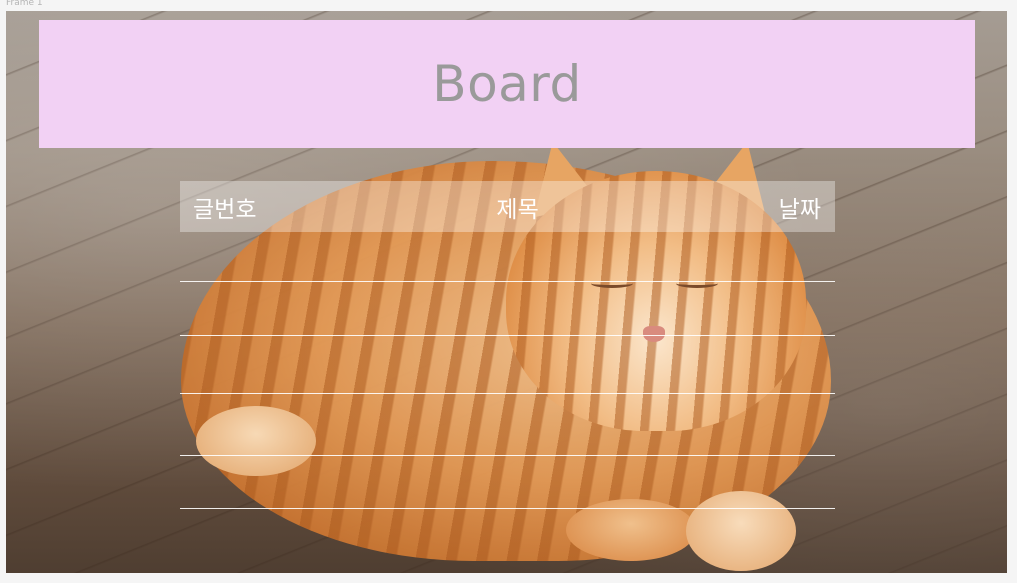 The width and height of the screenshot is (1017, 583). I want to click on column-header-title: 제목, so click(517, 209).